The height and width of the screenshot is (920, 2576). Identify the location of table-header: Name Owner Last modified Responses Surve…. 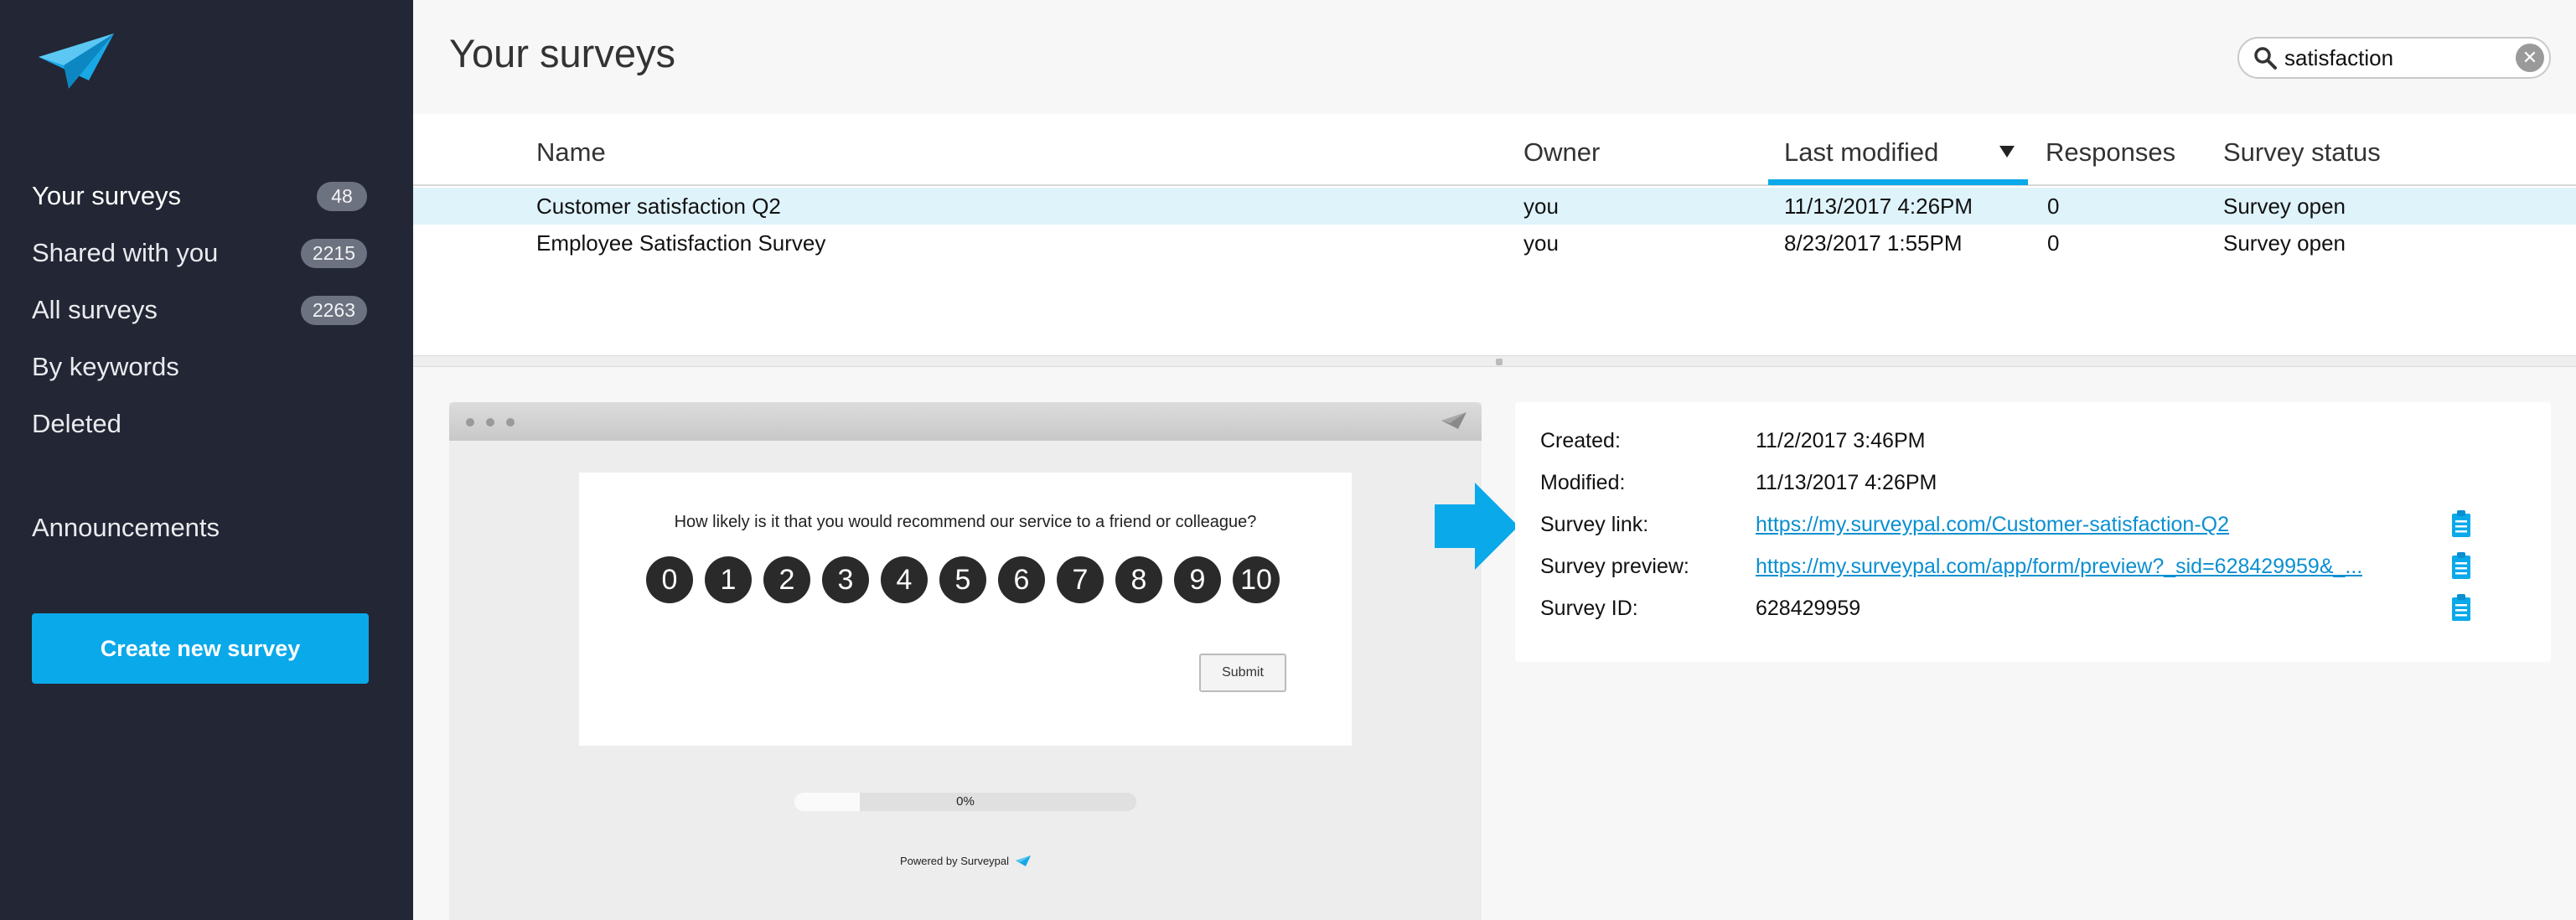
(1494, 150).